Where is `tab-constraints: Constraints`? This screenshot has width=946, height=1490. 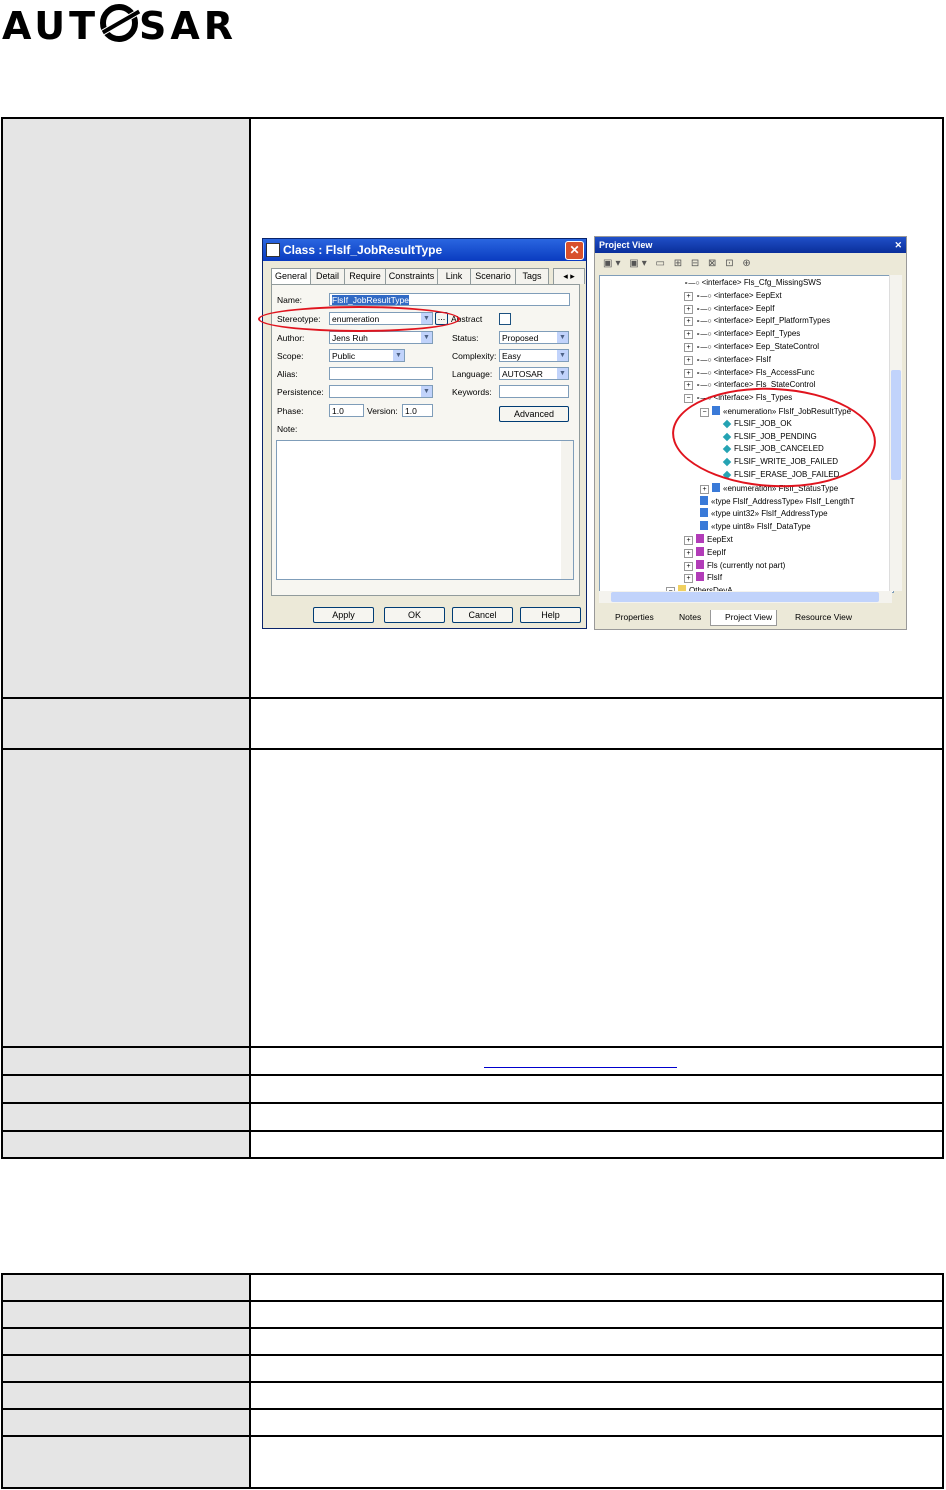
tab-constraints: Constraints is located at coordinates (411, 276).